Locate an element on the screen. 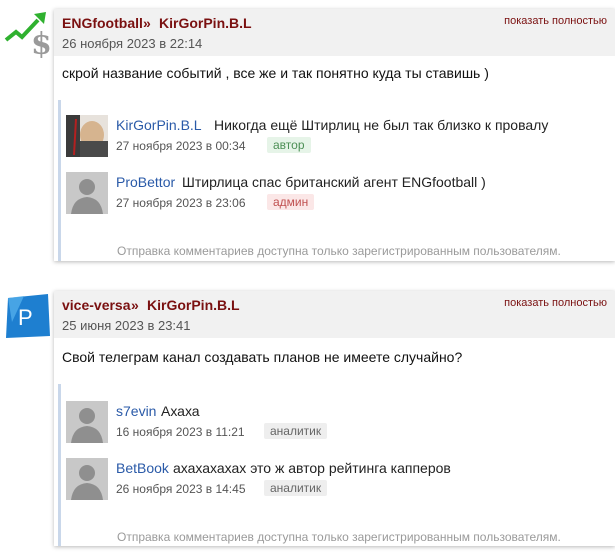 This screenshot has width=615, height=556. reply-date: 27 ноября 2023 в 23:06 is located at coordinates (181, 203).